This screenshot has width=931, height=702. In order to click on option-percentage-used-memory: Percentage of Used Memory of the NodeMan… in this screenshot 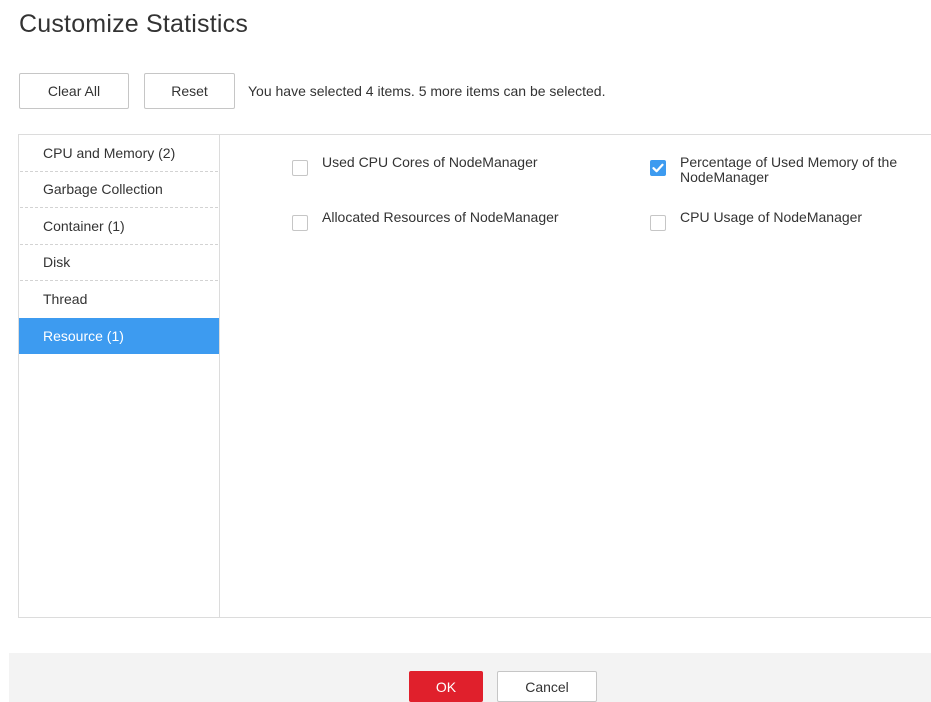, I will do `click(773, 170)`.